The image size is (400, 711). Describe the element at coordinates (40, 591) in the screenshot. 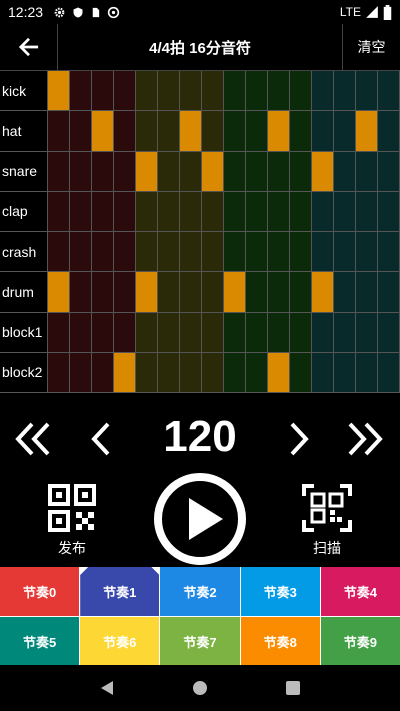

I see `preset-button-0: 节奏0` at that location.